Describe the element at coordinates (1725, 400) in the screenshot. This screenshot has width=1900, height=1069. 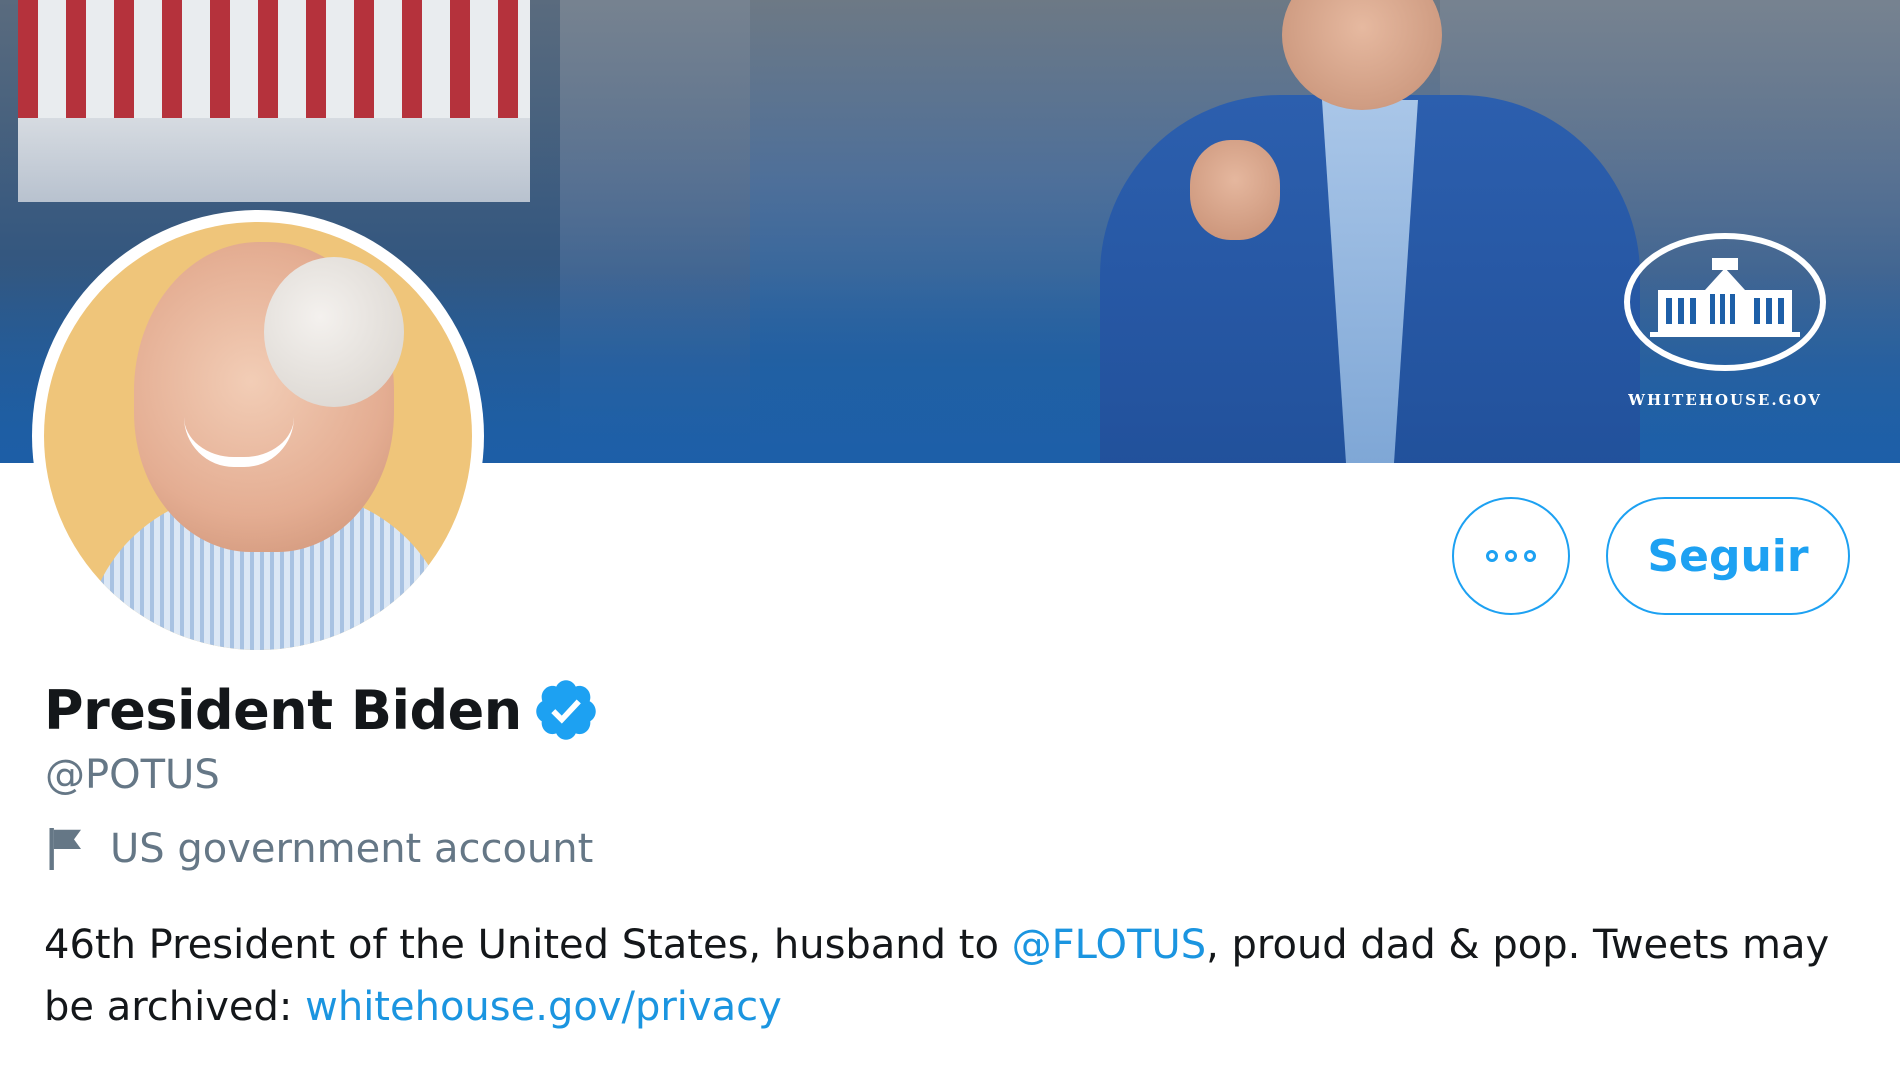
I see `whitehouse-logo-text: WHITEHOUSE.GOV` at that location.